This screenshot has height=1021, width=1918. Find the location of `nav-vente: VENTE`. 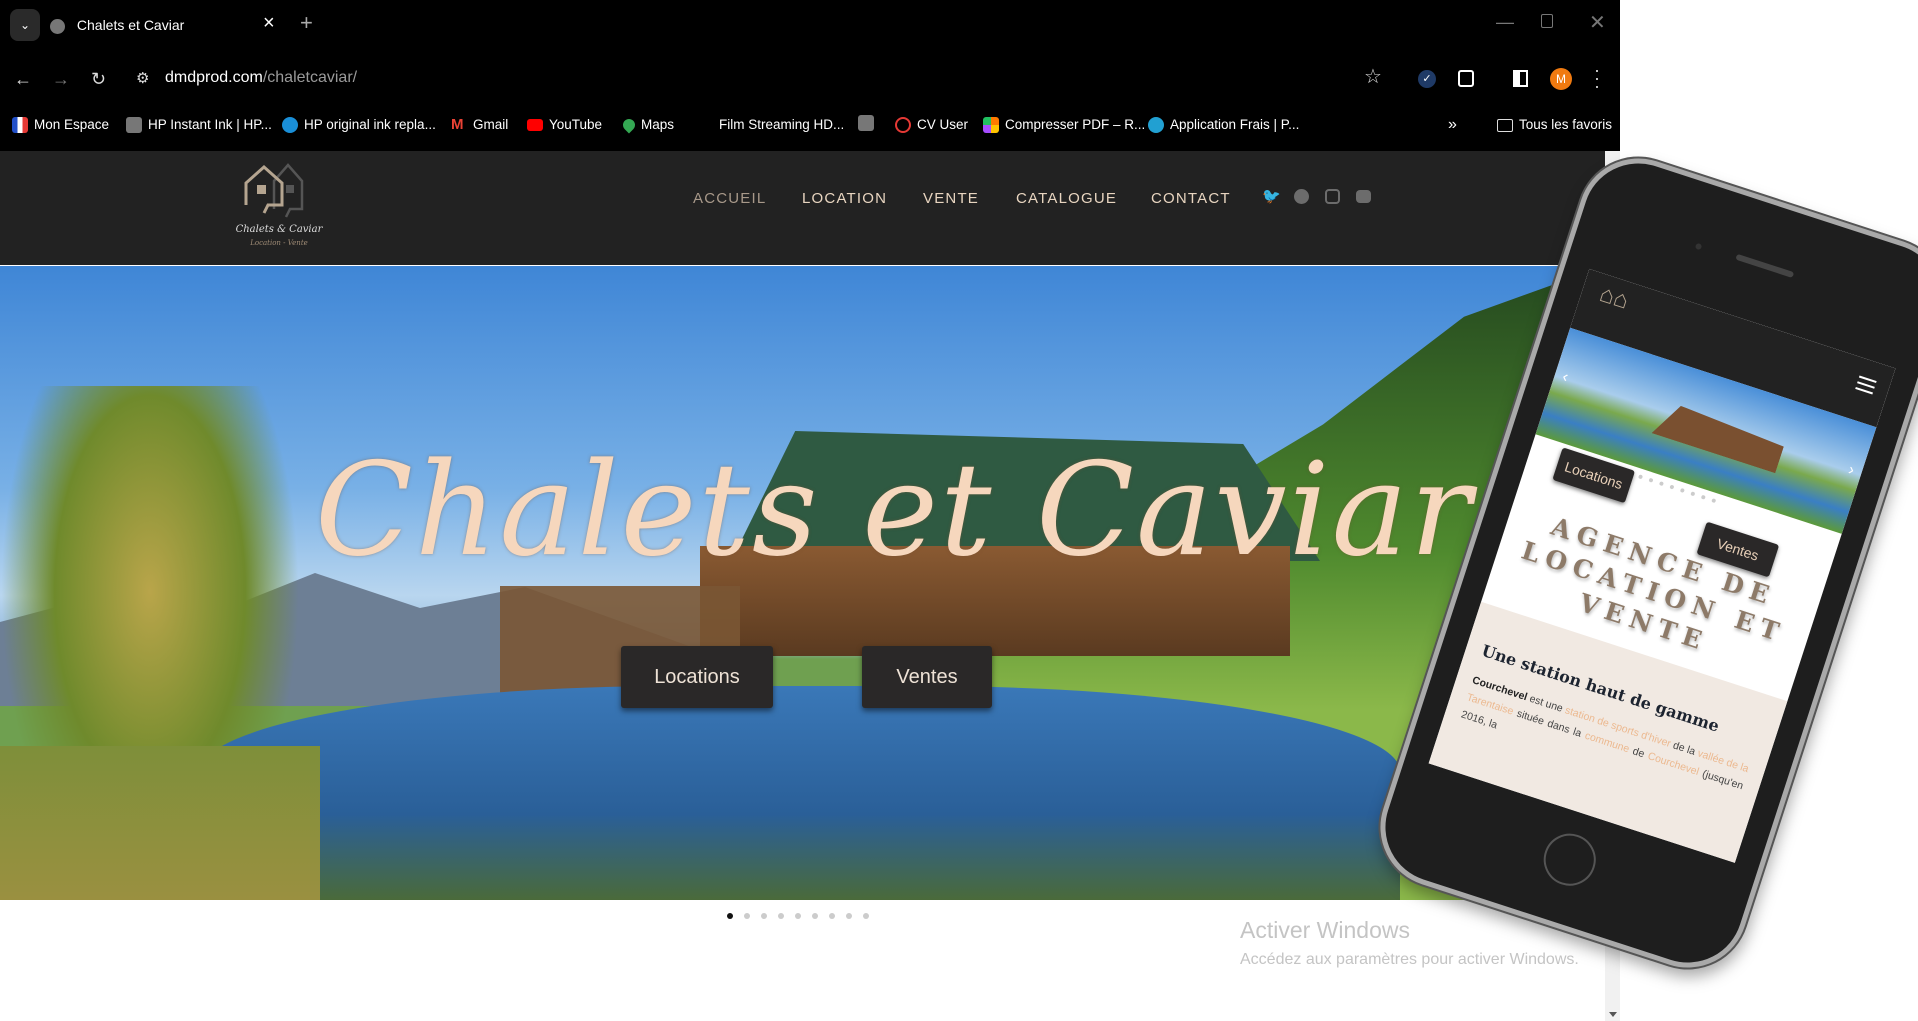

nav-vente: VENTE is located at coordinates (951, 198).